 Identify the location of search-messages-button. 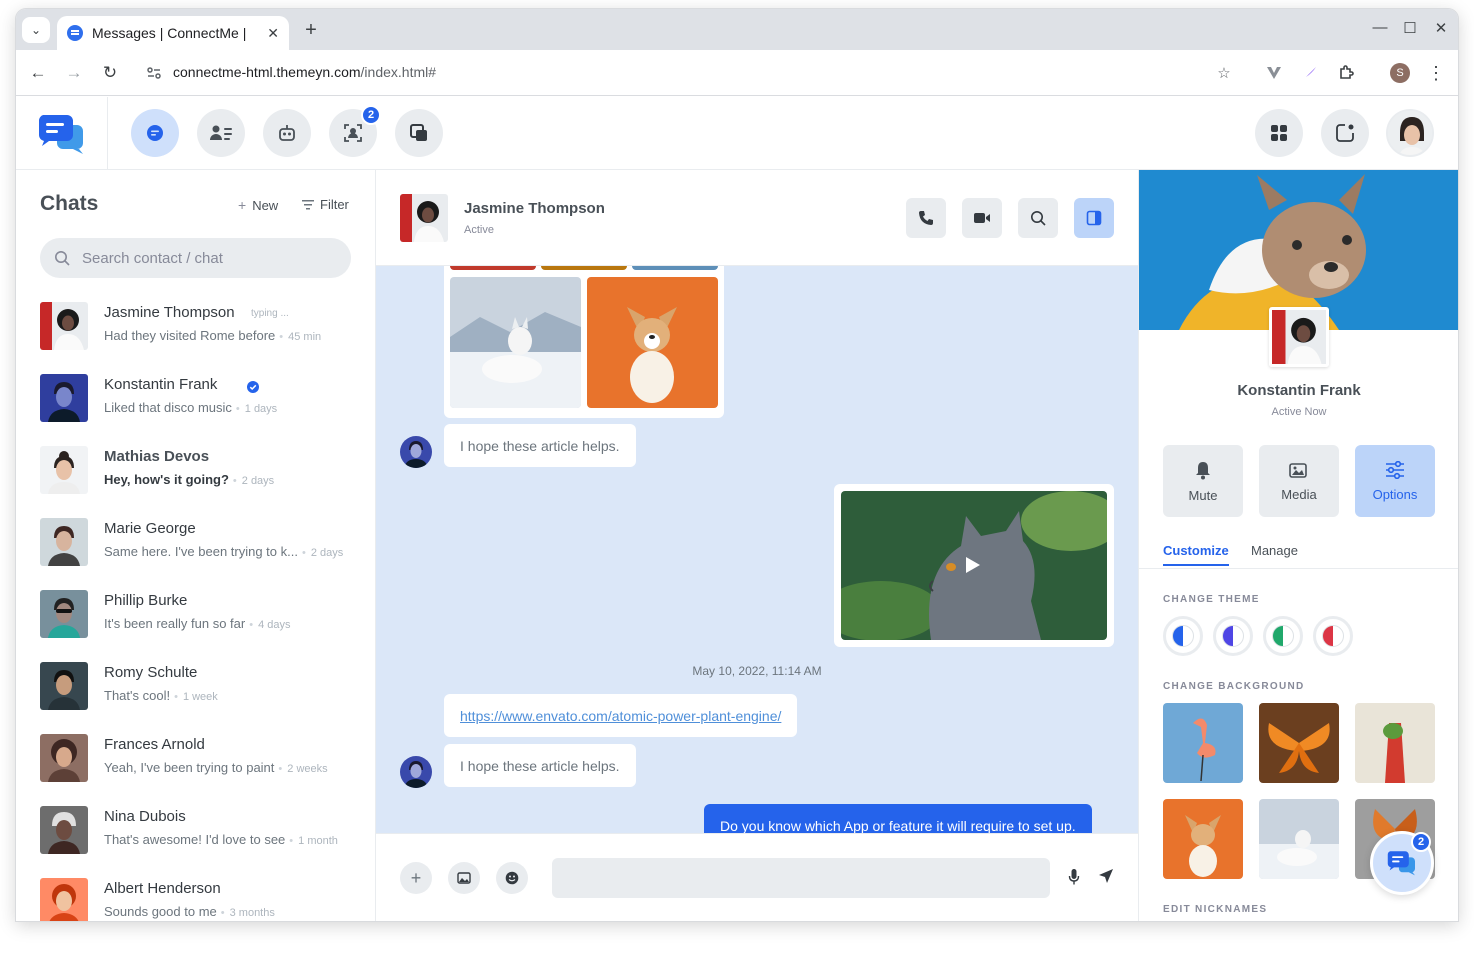
(1038, 218).